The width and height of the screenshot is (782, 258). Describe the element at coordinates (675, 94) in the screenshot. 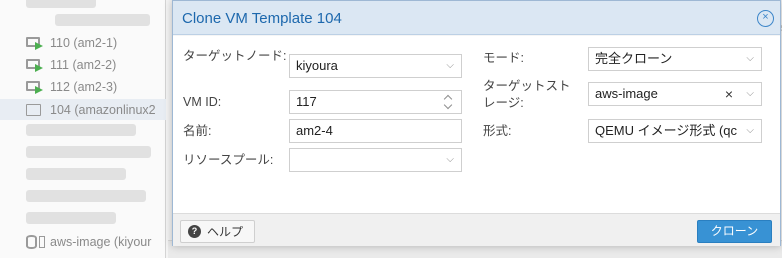

I see `target-storage-select: aws-image × ⌵` at that location.